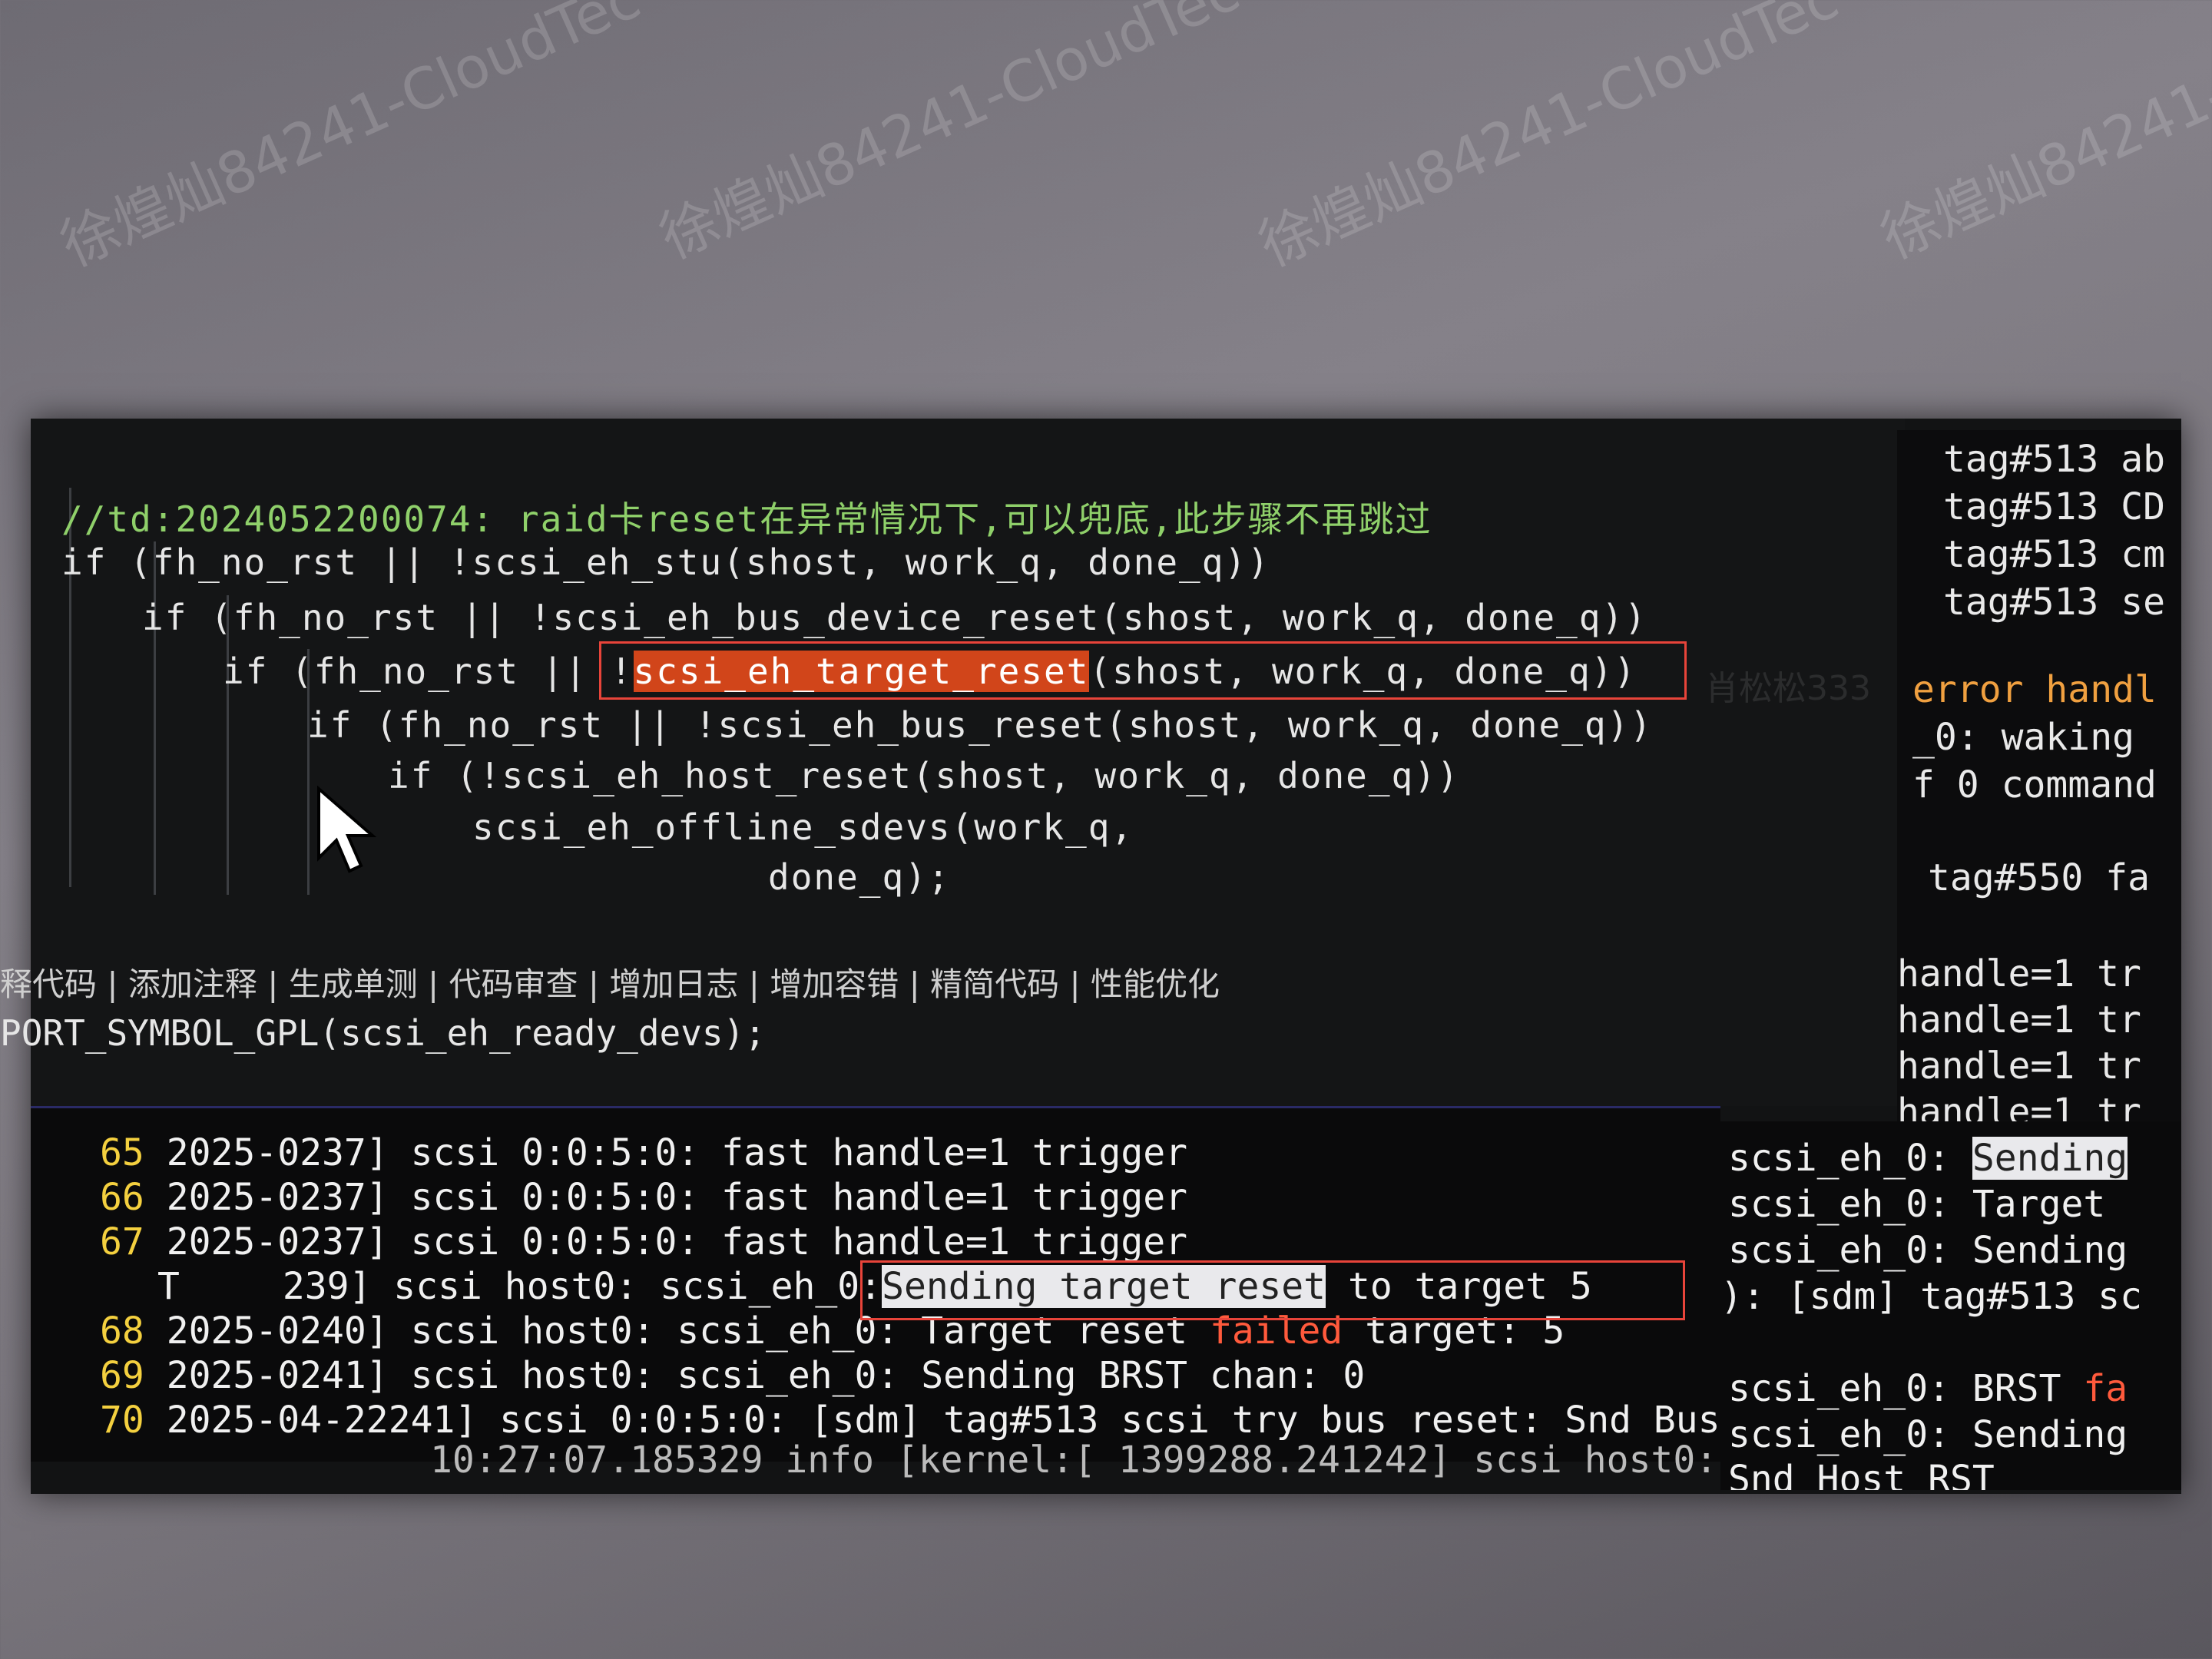  What do you see at coordinates (2041, 159) in the screenshot?
I see `watermark: 徐煌灿84241-C` at bounding box center [2041, 159].